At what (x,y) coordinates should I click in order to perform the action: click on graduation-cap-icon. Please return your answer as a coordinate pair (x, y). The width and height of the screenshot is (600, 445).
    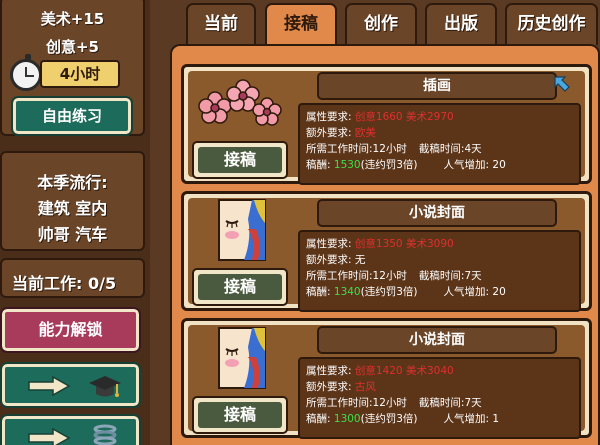
    Looking at the image, I should click on (105, 386).